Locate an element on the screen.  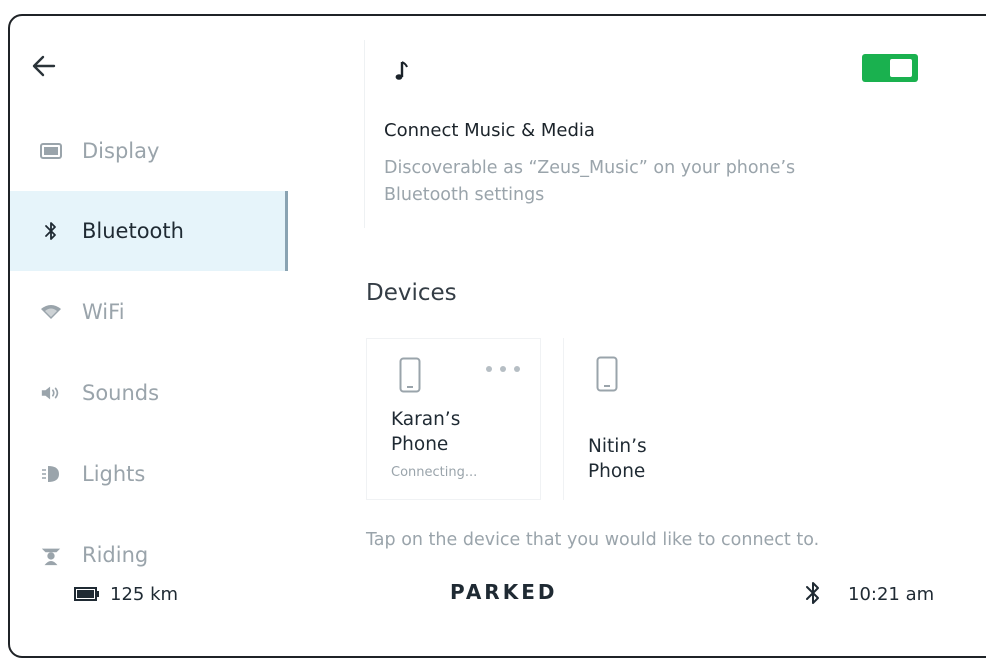
sidebar-item-label: WiFi is located at coordinates (103, 312).